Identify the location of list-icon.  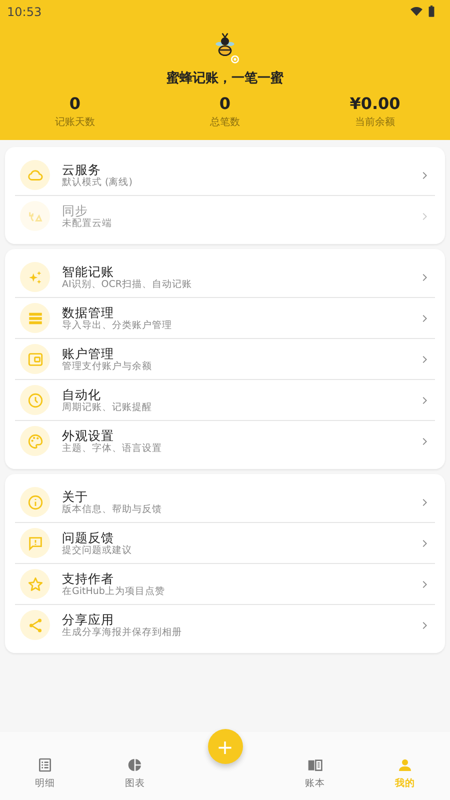
(45, 765).